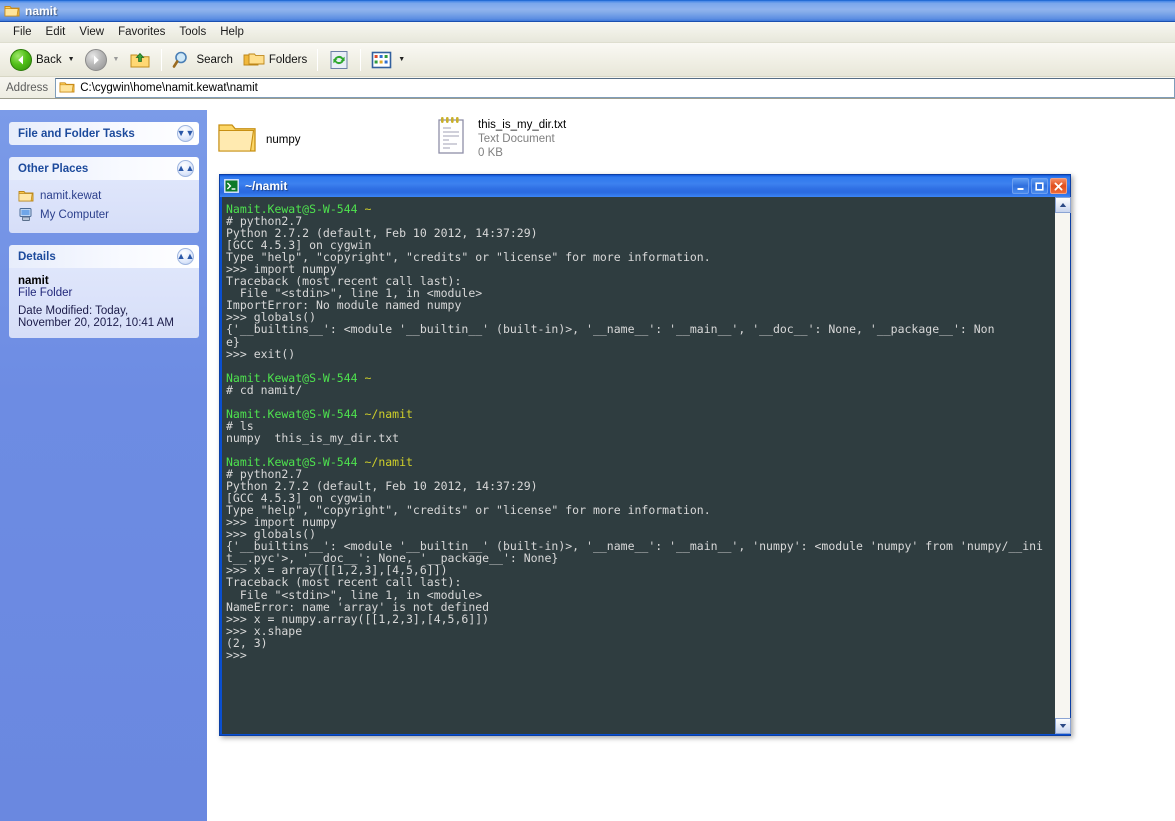 This screenshot has height=821, width=1175. Describe the element at coordinates (104, 256) in the screenshot. I see `task-group-header-details: Details ▲▲` at that location.